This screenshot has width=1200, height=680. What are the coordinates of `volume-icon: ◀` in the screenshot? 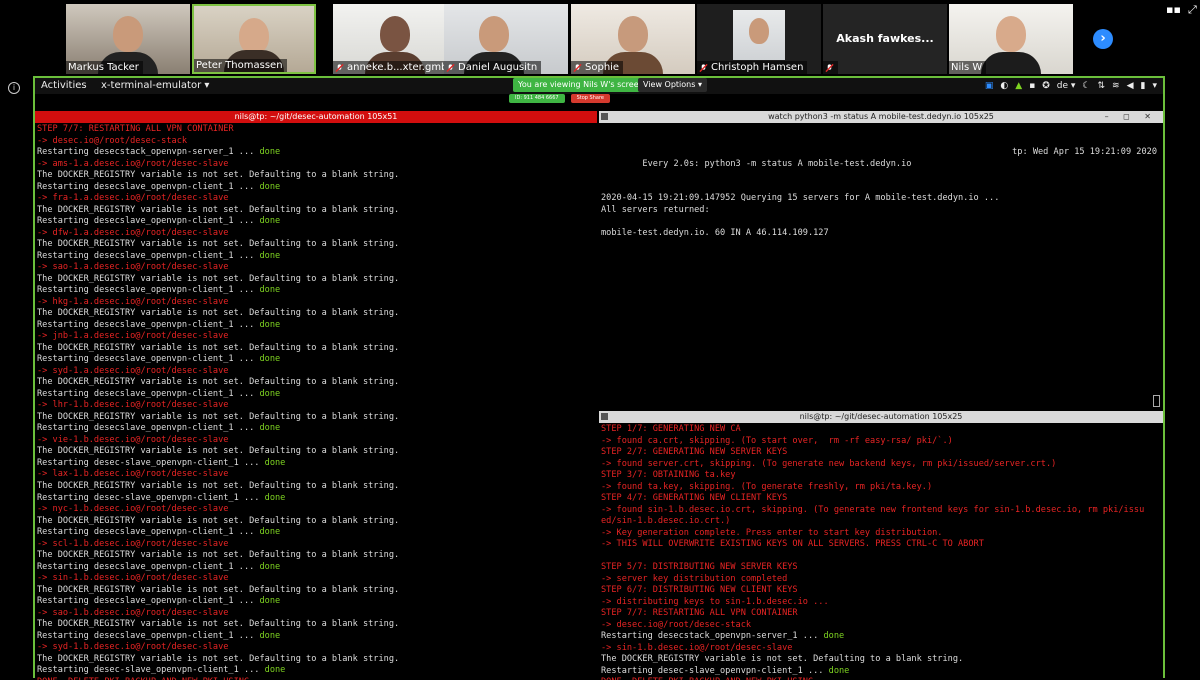 It's located at (1130, 86).